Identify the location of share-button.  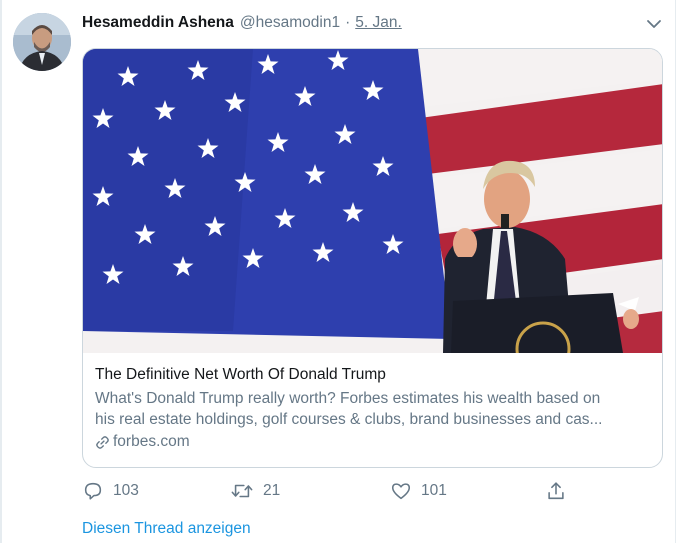
(560, 491).